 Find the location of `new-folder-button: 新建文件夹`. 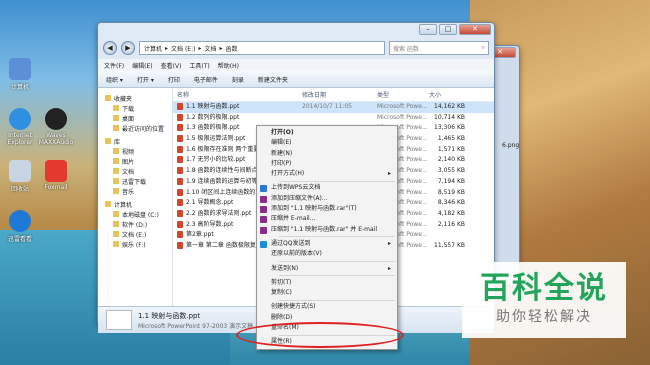

new-folder-button: 新建文件夹 is located at coordinates (273, 79).